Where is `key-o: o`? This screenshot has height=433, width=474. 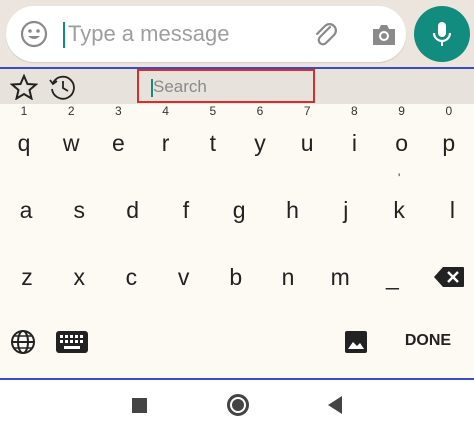 key-o: o is located at coordinates (402, 143).